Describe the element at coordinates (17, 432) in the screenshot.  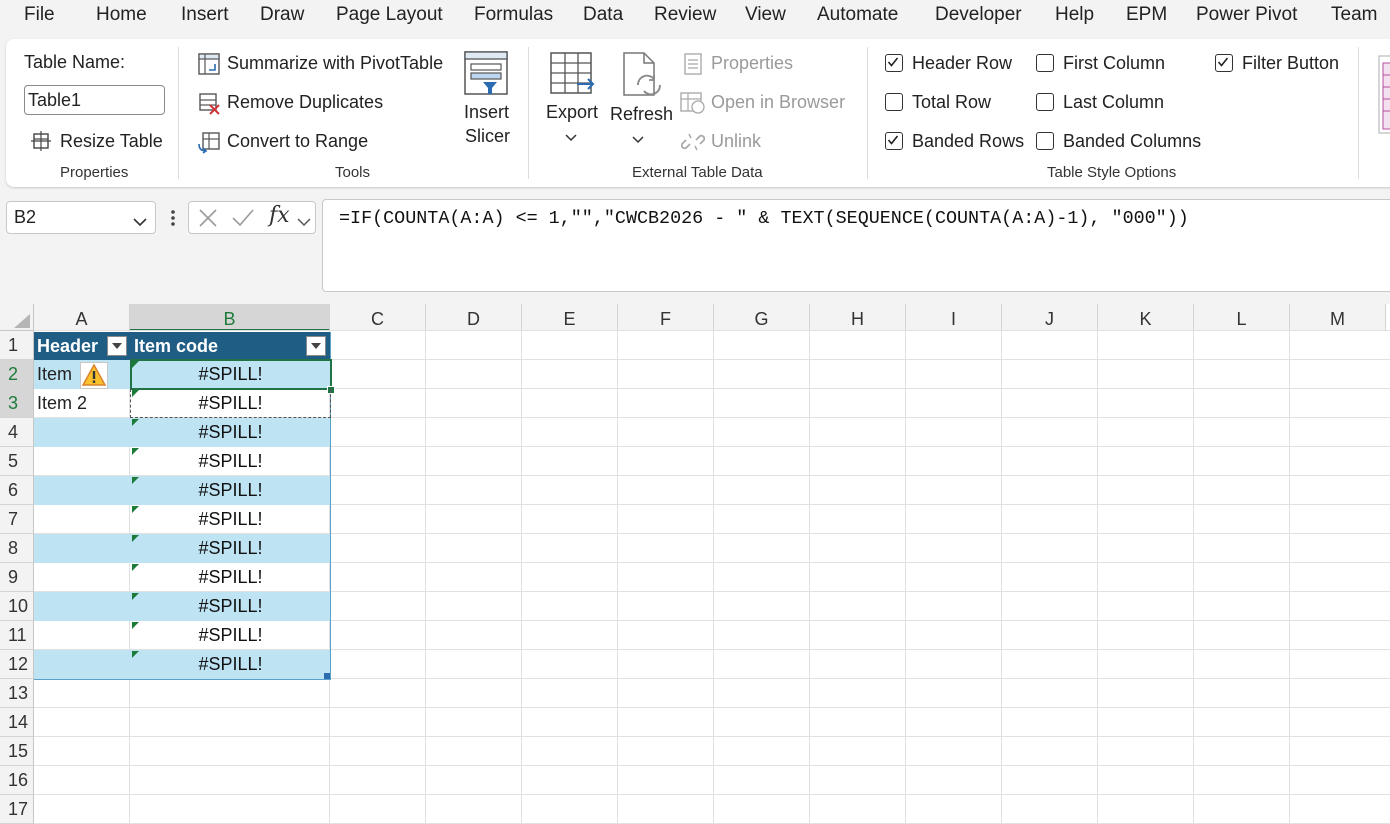
I see `row-header-4: 4` at that location.